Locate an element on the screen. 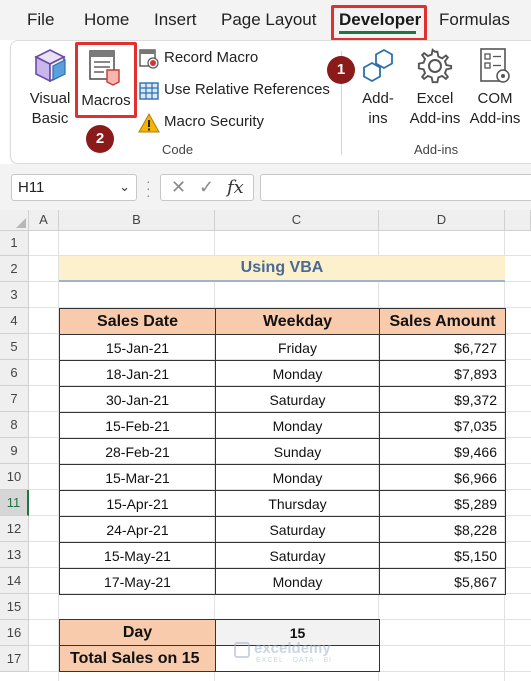  row-header-15: 15 is located at coordinates (14, 607).